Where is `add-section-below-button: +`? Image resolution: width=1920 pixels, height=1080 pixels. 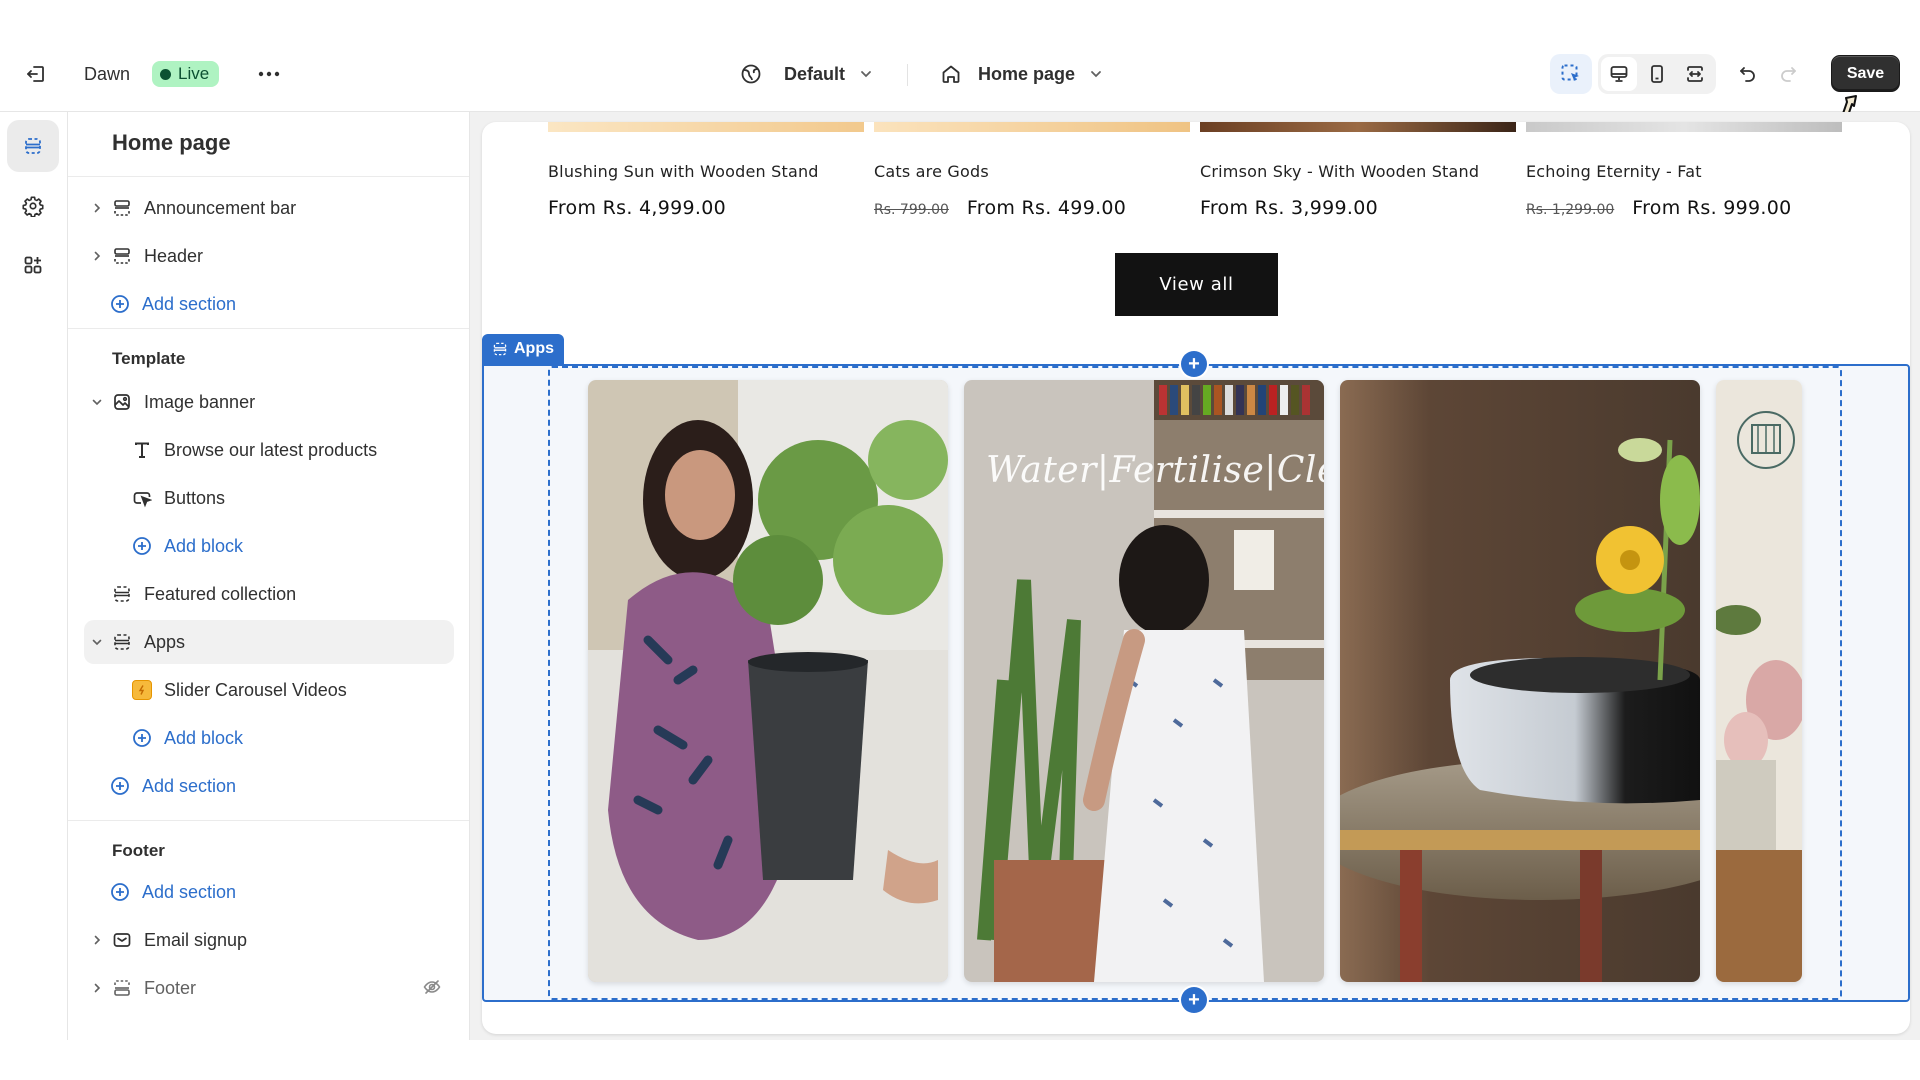
add-section-below-button: + is located at coordinates (1194, 1000).